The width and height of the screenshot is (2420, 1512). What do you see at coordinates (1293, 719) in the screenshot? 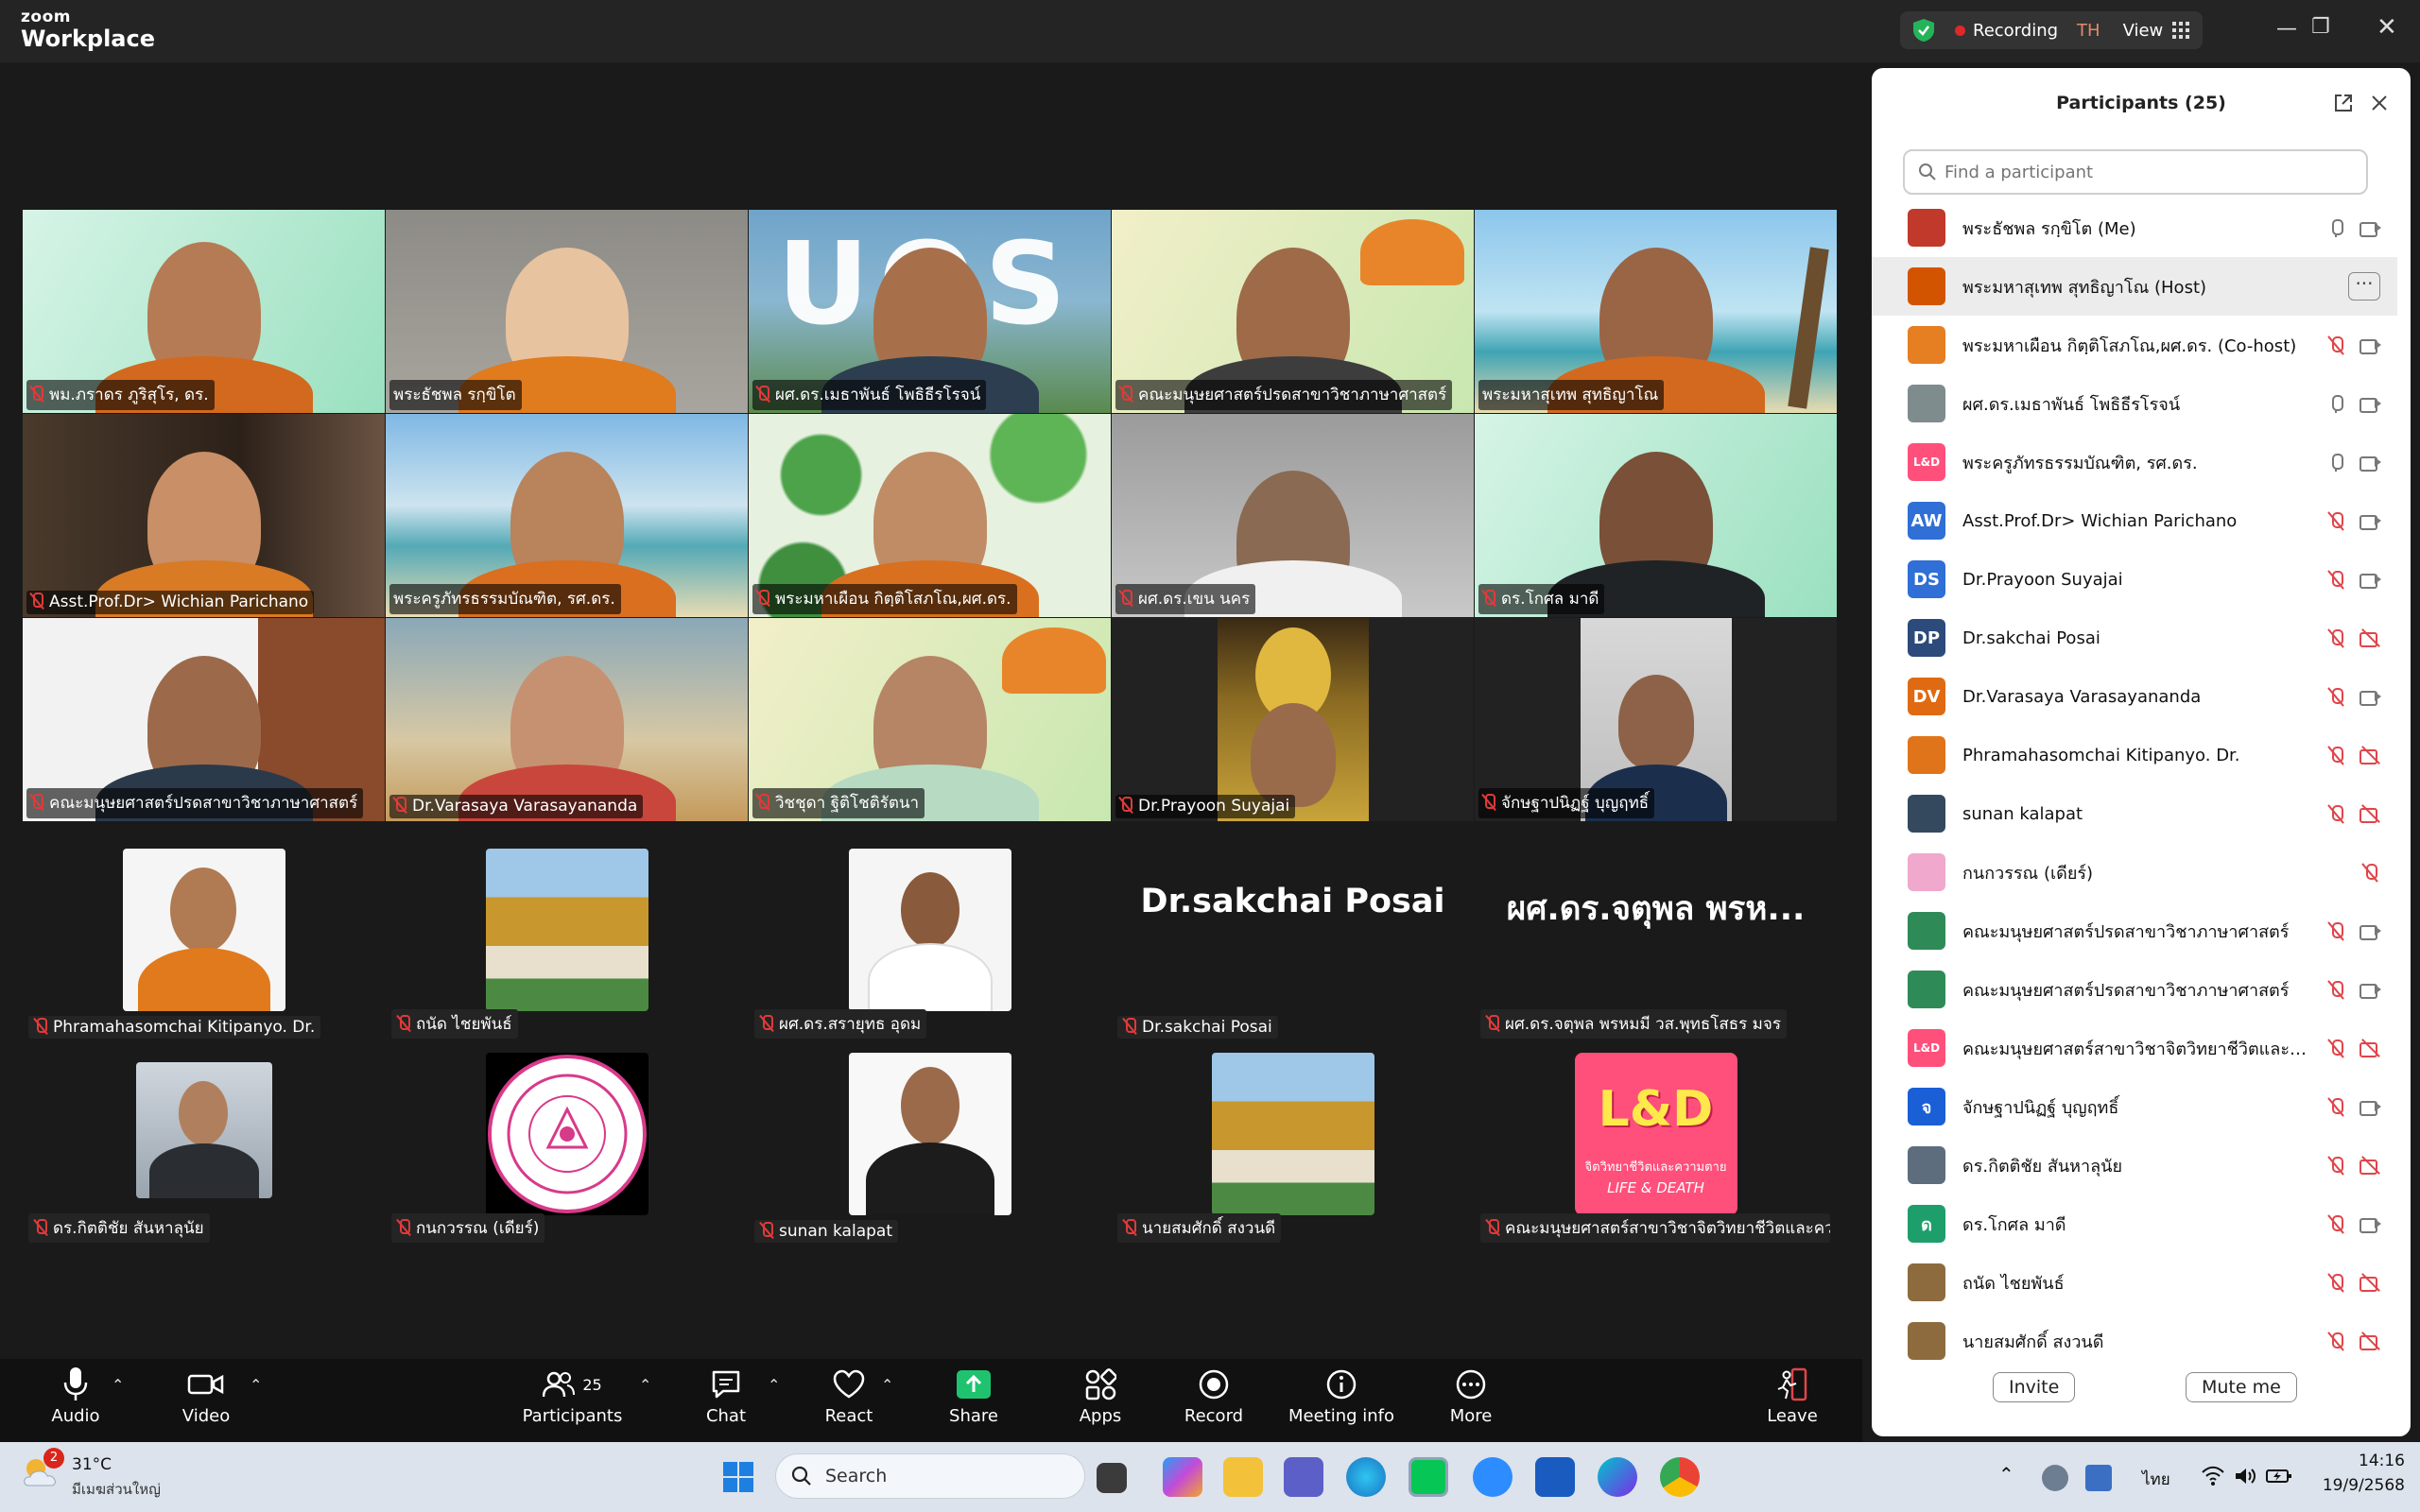
I see `video-tile: Dr.Prayoon Suyajai` at bounding box center [1293, 719].